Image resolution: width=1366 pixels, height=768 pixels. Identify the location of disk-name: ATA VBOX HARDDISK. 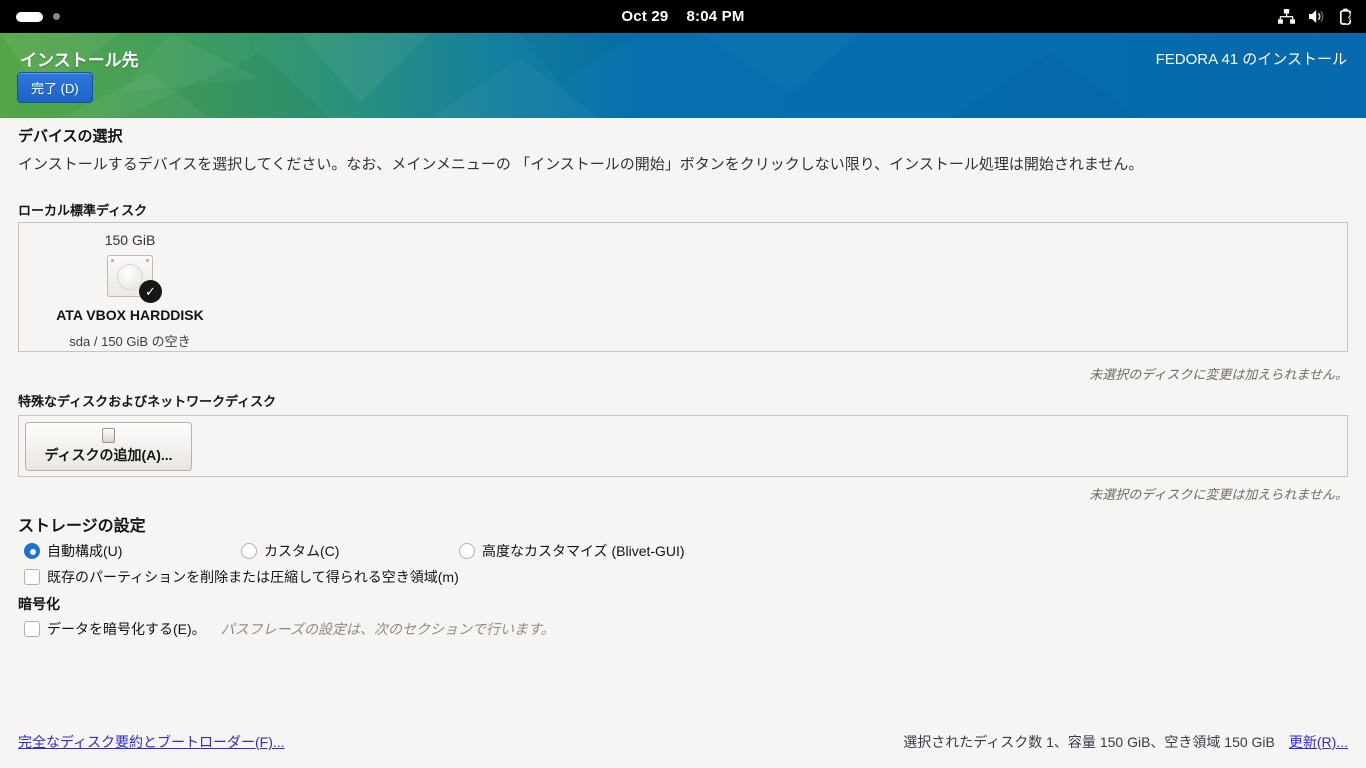
(130, 315).